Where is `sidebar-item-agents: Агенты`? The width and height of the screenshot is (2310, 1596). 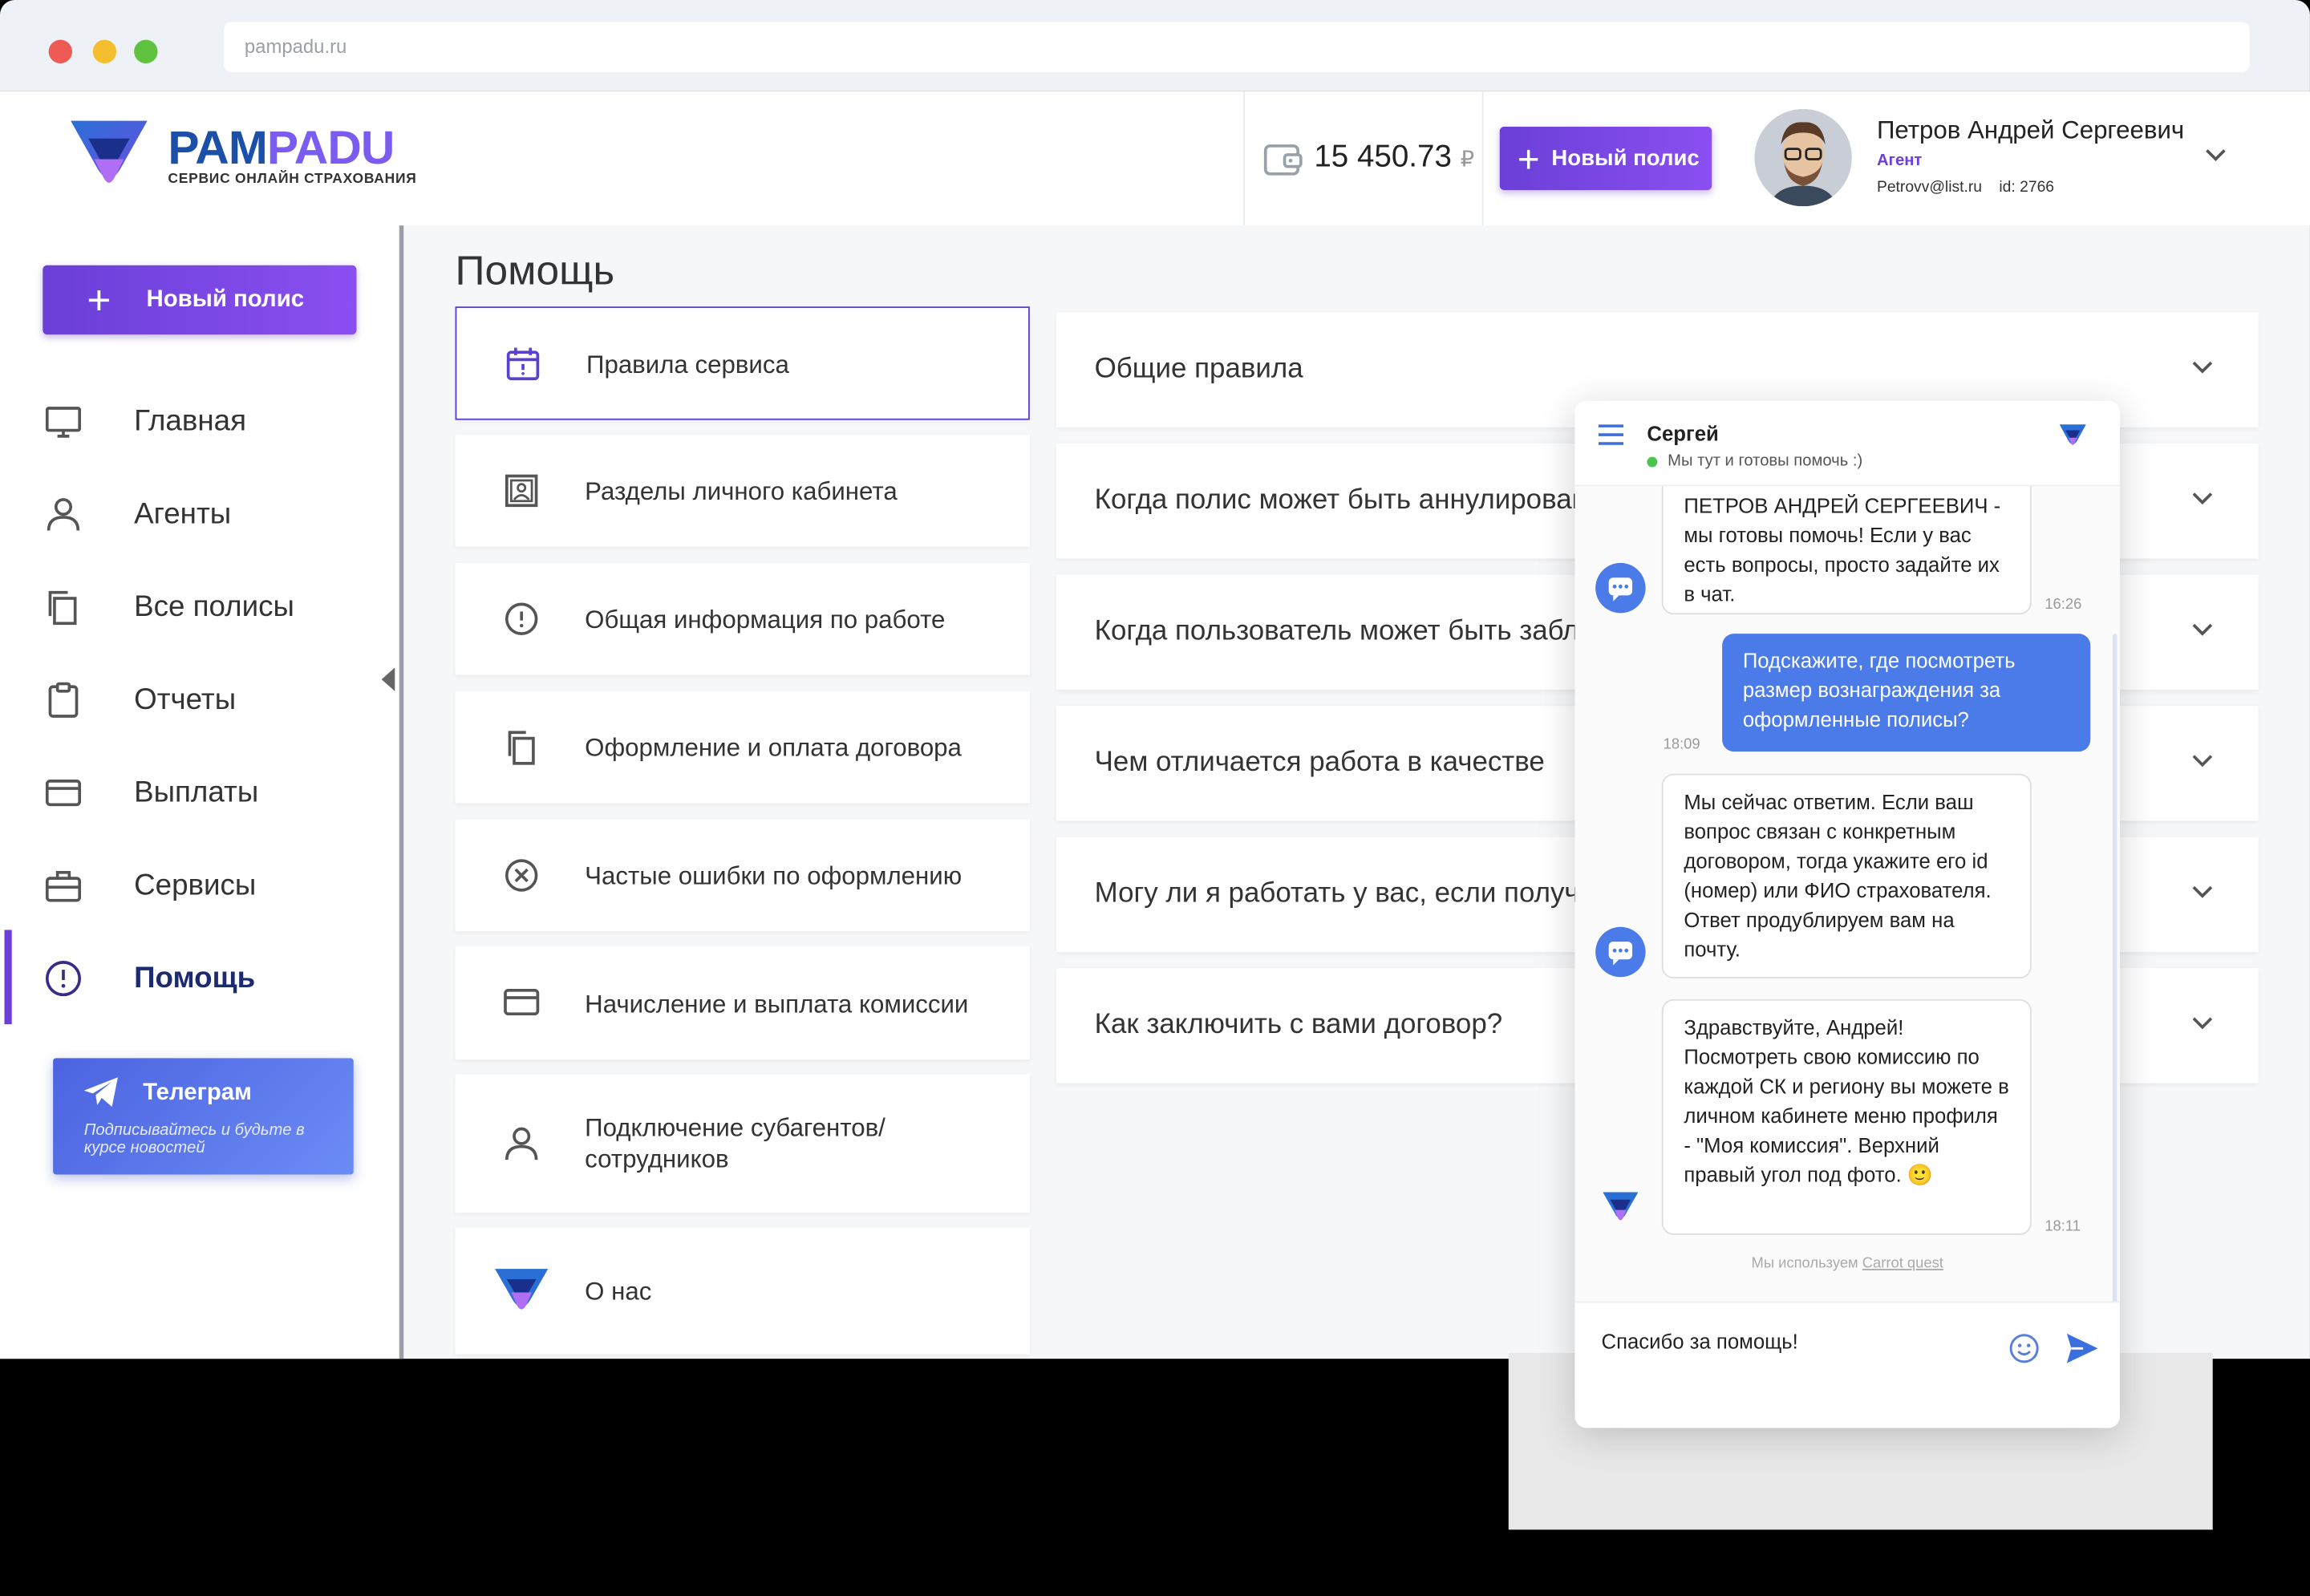
sidebar-item-agents: Агенты is located at coordinates (199, 514).